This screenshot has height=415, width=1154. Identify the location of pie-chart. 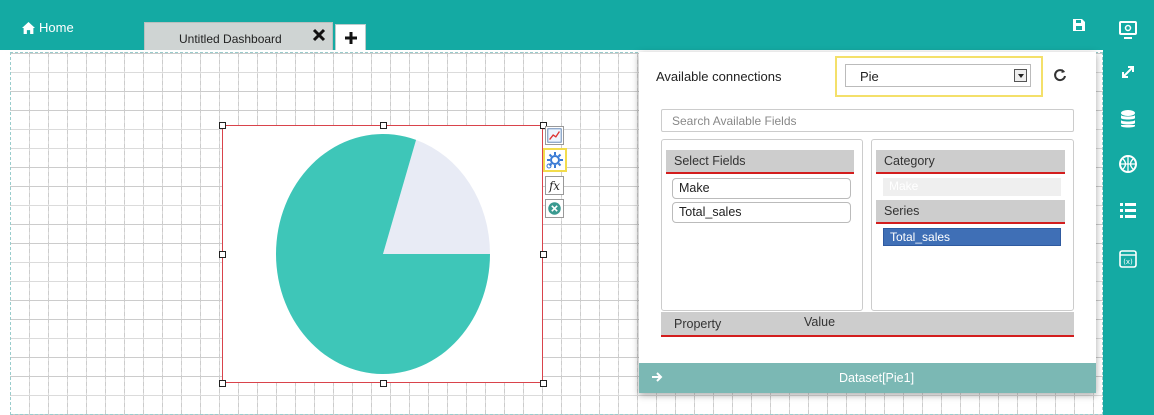
(383, 254).